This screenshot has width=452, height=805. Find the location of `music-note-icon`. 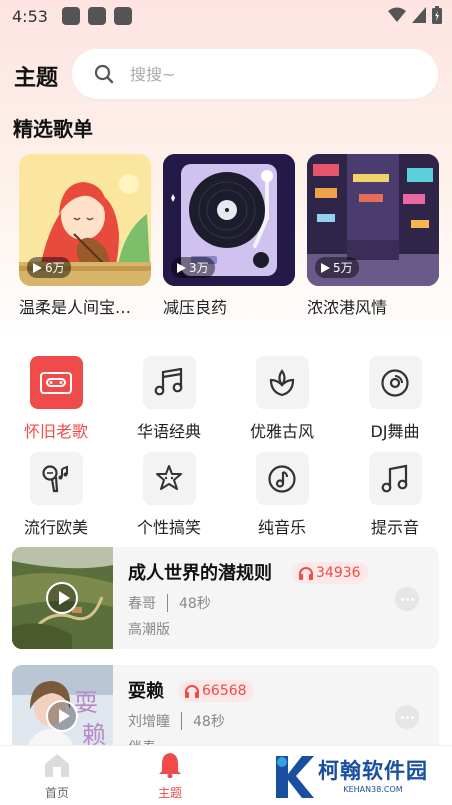

music-note-icon is located at coordinates (395, 478).